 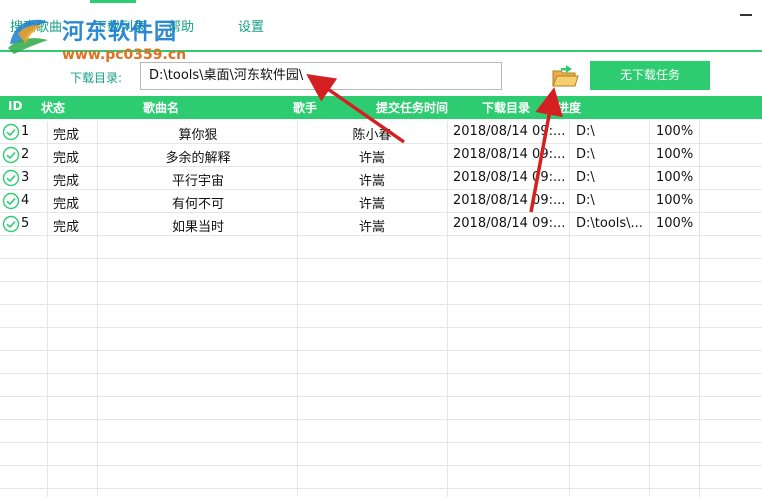 What do you see at coordinates (113, 1) in the screenshot?
I see `active-tab-indicator` at bounding box center [113, 1].